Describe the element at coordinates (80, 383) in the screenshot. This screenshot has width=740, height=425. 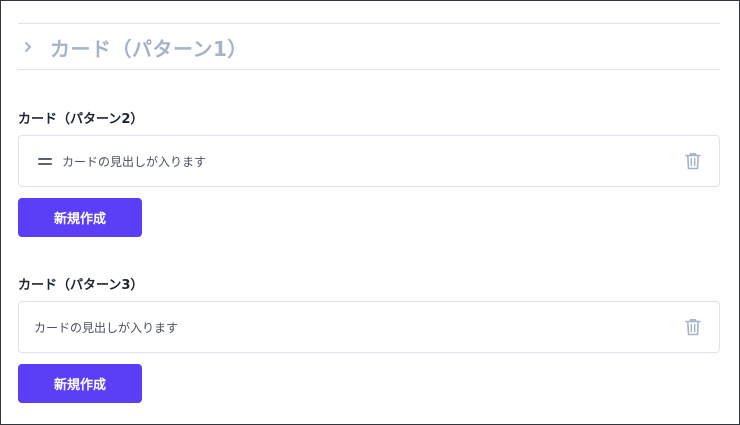
I see `create-button-pattern-3: 新規作成` at that location.